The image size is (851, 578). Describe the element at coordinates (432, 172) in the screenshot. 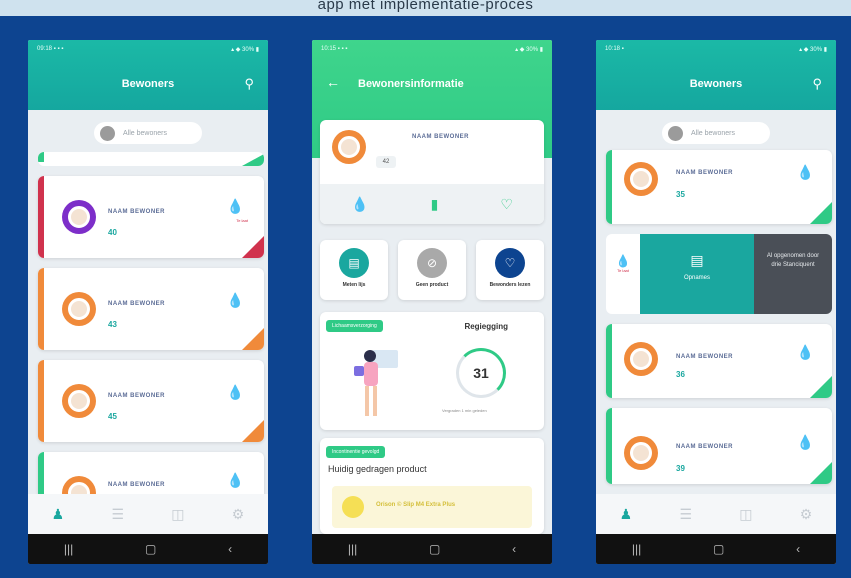

I see `resident-info-card: NAAM BEWONER 42 💧 ▮ ♡` at that location.